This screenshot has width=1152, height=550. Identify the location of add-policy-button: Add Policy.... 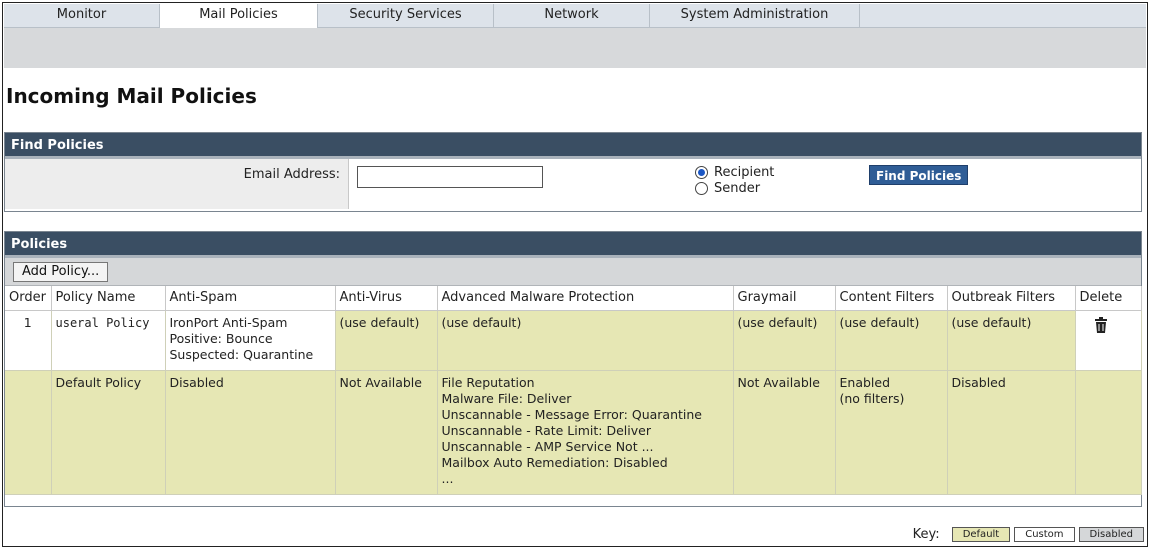
(61, 272).